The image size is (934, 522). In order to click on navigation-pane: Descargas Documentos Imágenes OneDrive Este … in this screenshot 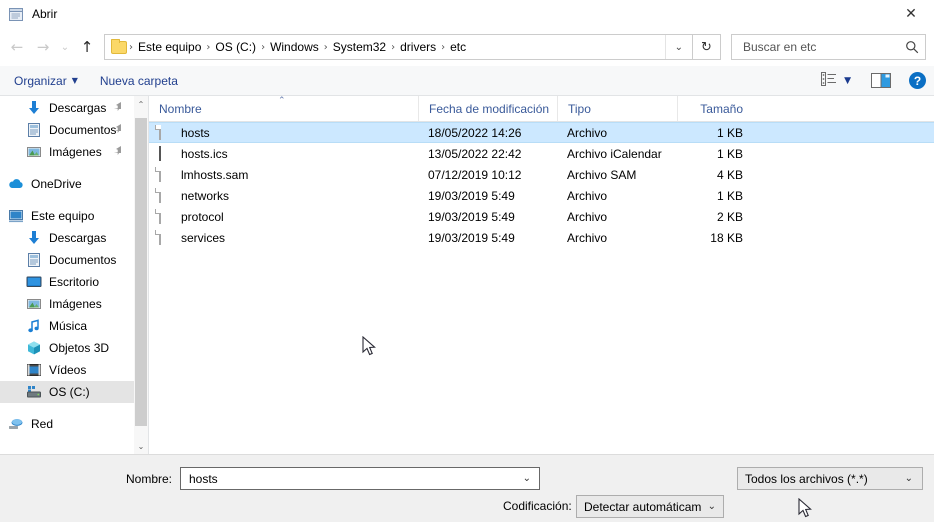, I will do `click(74, 275)`.